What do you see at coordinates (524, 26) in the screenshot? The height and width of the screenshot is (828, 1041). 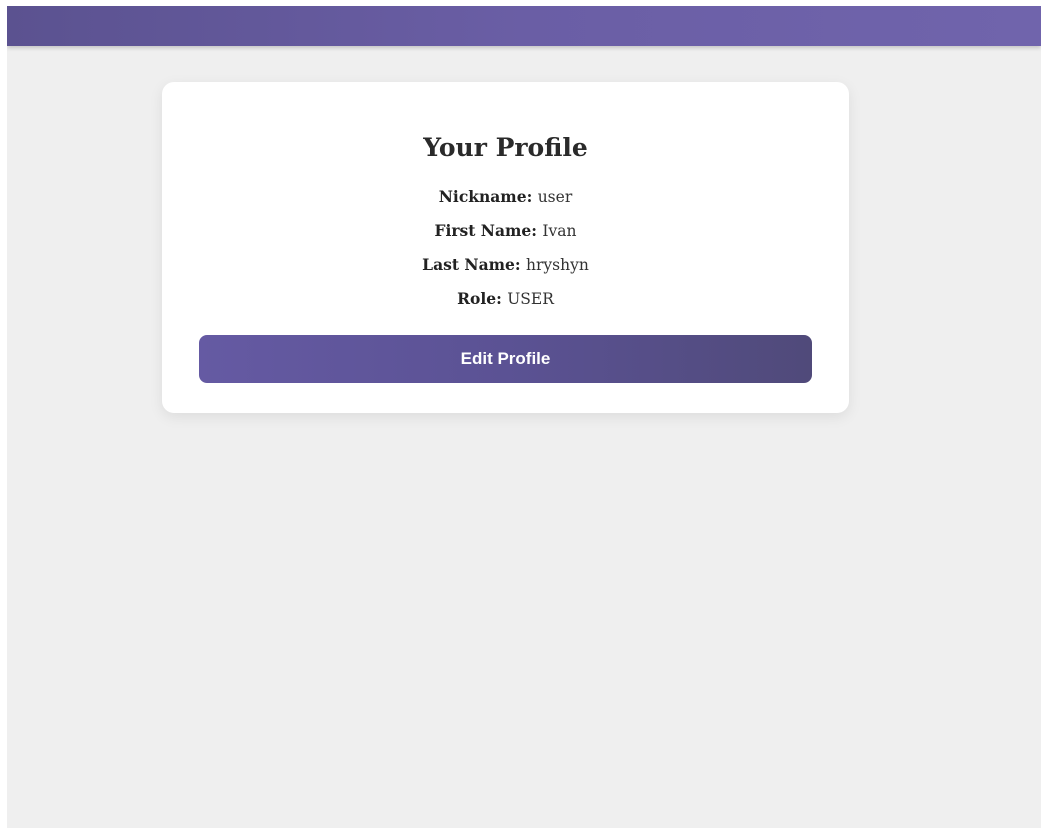 I see `header-bar` at bounding box center [524, 26].